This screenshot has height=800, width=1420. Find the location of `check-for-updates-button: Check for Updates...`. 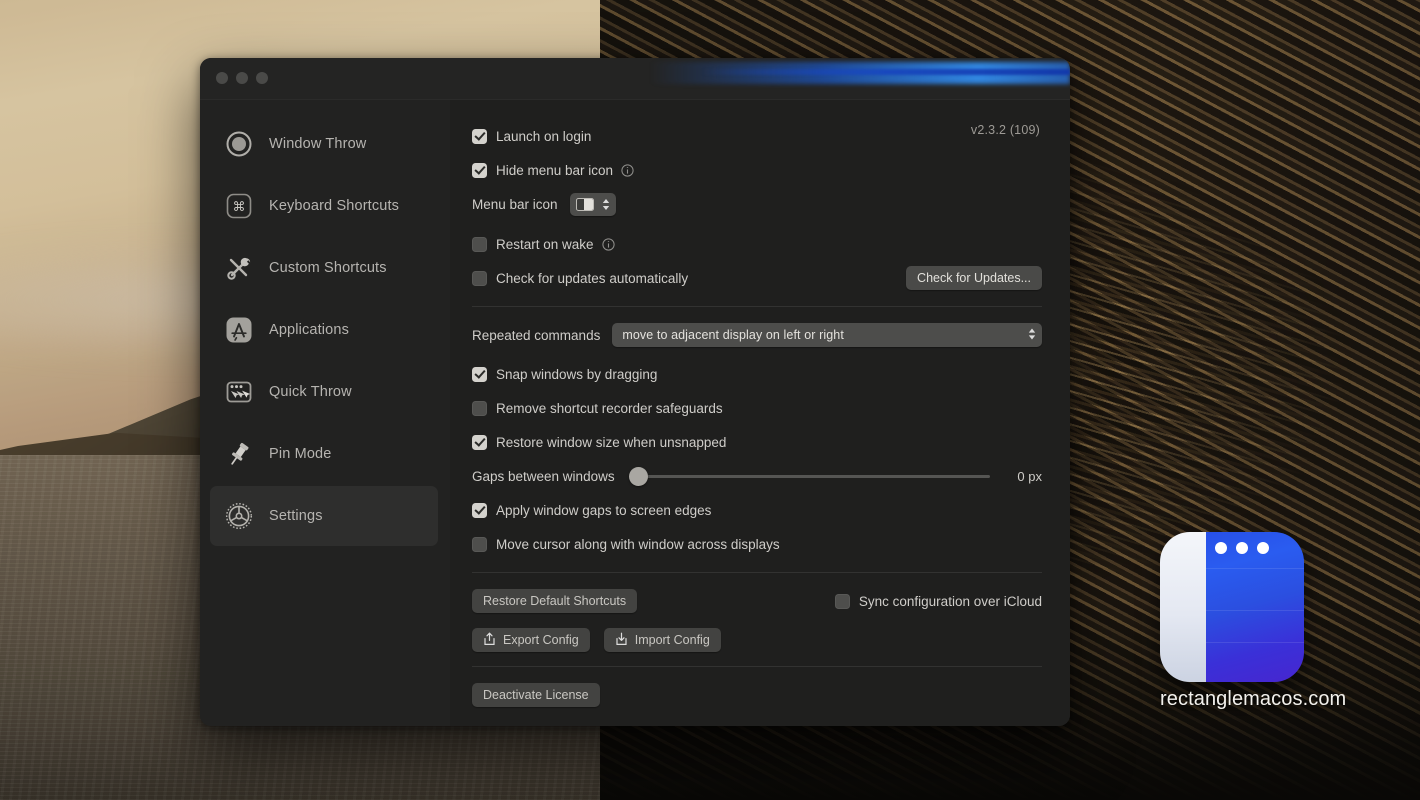

check-for-updates-button: Check for Updates... is located at coordinates (974, 278).